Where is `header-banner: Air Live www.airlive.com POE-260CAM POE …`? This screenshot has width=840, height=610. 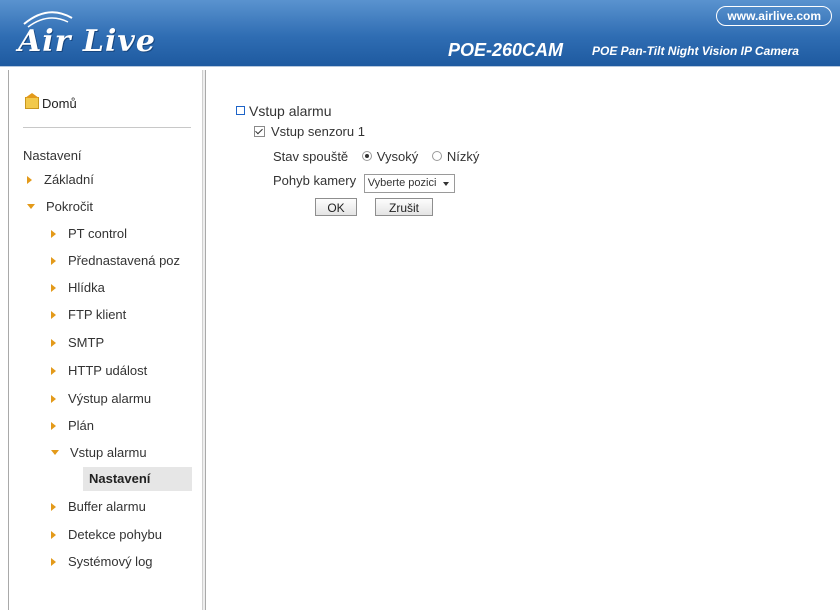
header-banner: Air Live www.airlive.com POE-260CAM POE … is located at coordinates (420, 33).